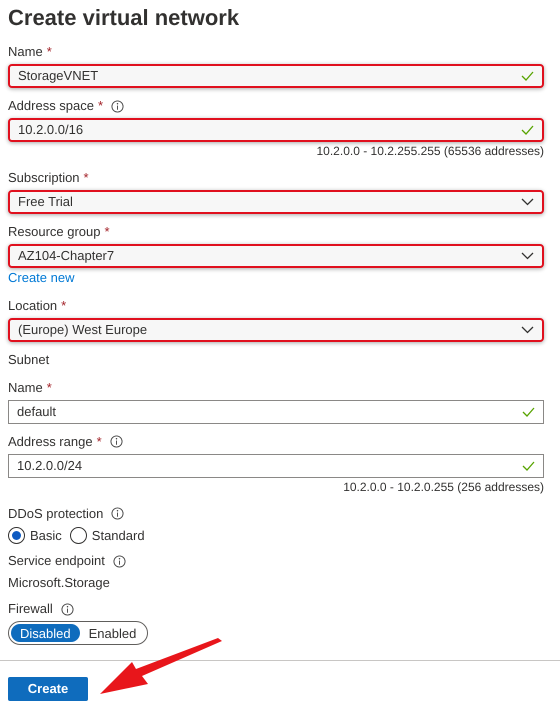 This screenshot has width=560, height=719. What do you see at coordinates (51, 106) in the screenshot?
I see `field-label: Address space` at bounding box center [51, 106].